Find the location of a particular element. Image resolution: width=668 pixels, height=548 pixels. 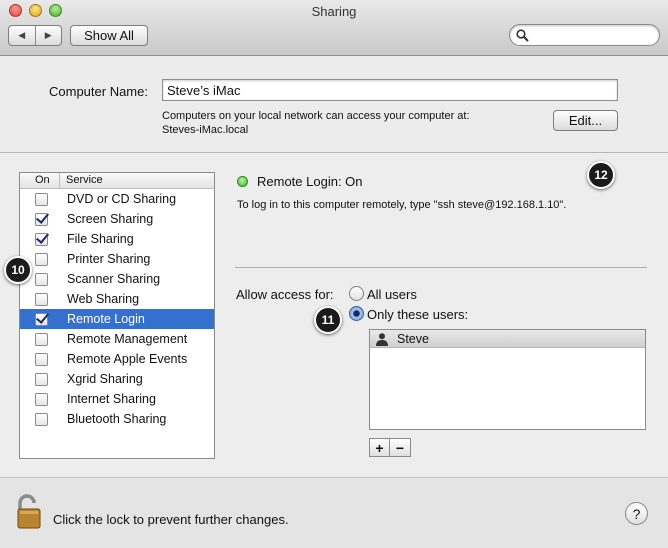

service-row: File Sharing is located at coordinates (117, 239).